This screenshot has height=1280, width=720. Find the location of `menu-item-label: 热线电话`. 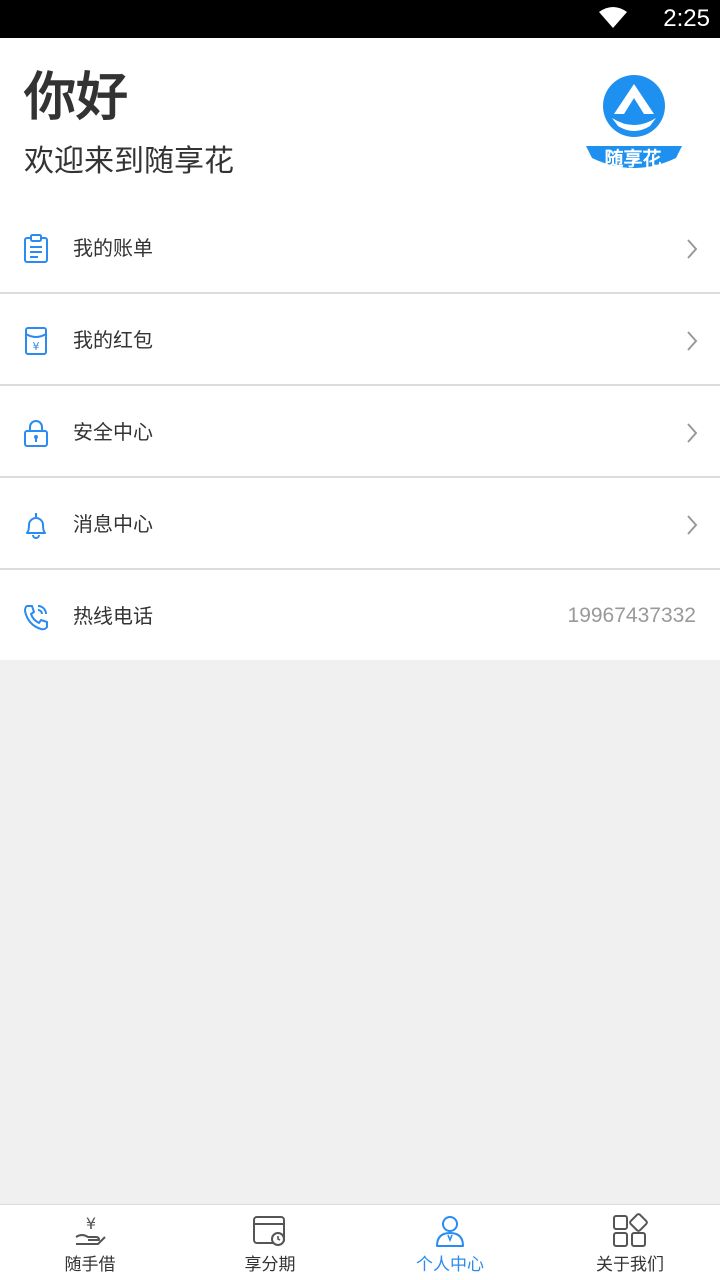

menu-item-label: 热线电话 is located at coordinates (113, 616).